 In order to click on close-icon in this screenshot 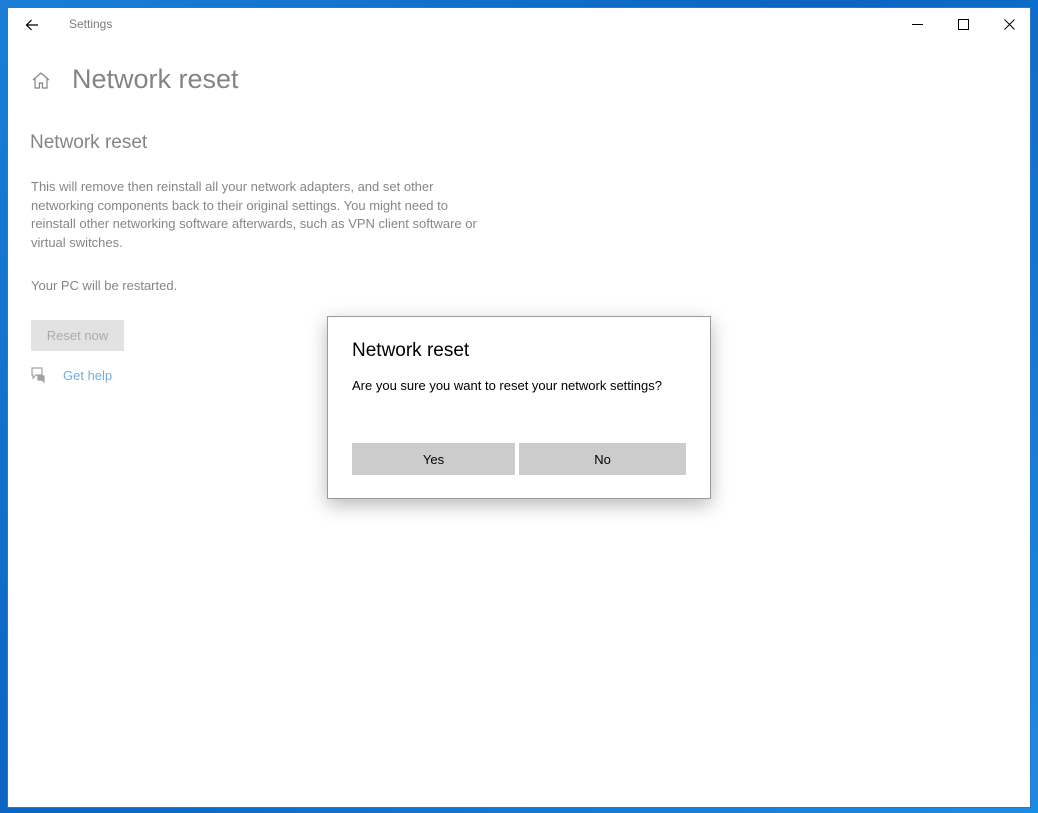, I will do `click(1009, 24)`.